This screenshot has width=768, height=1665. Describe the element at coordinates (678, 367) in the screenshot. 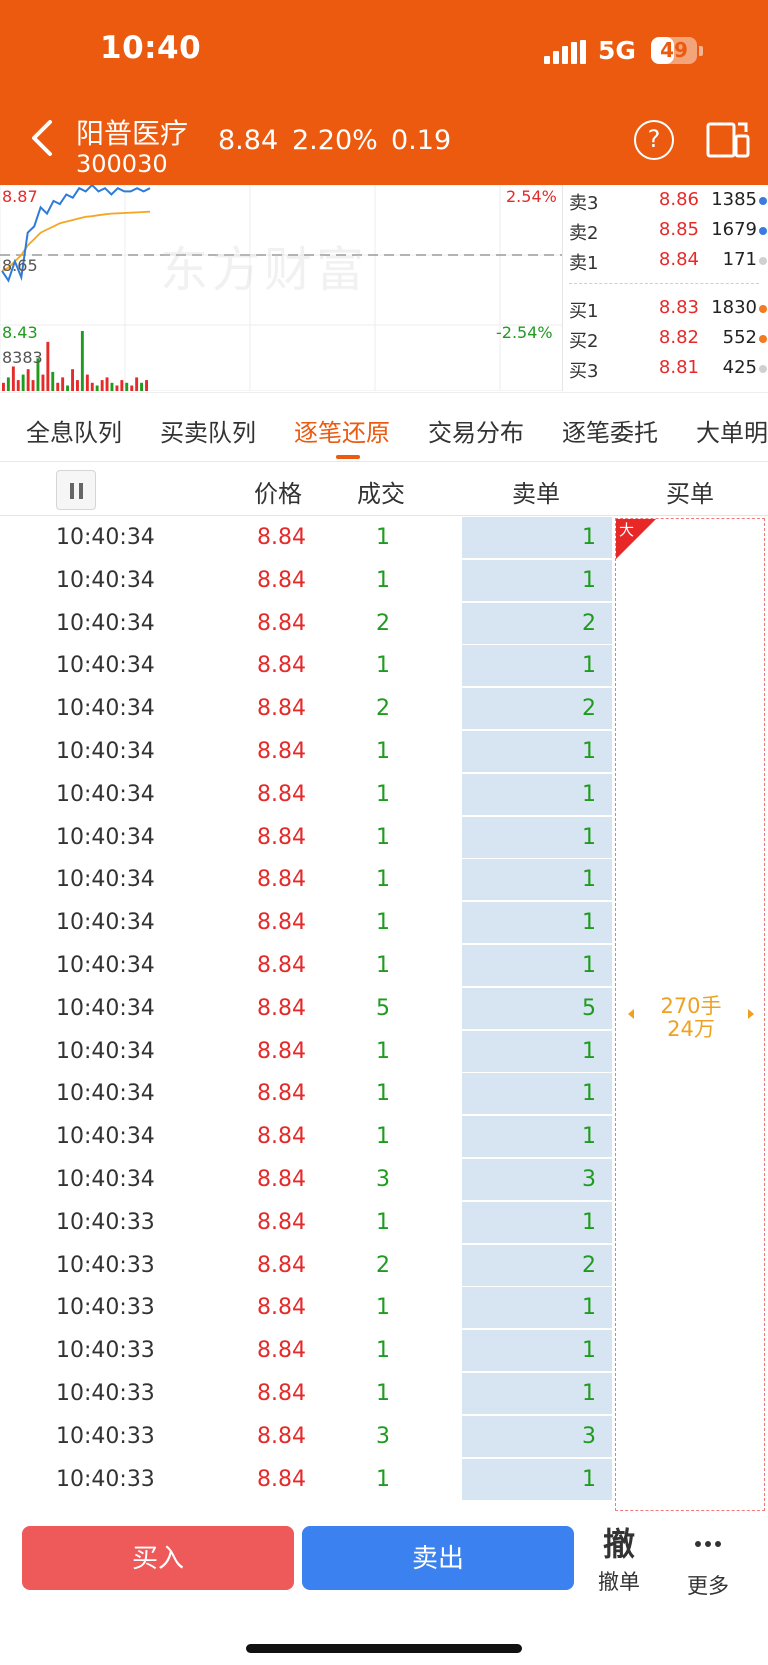

I see `bid-price: 8.81` at that location.